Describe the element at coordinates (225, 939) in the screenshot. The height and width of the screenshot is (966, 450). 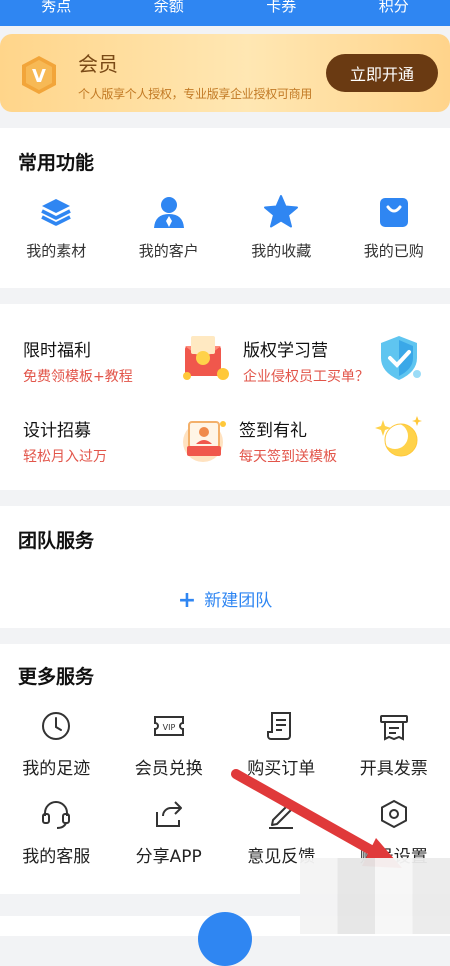
I see `center-add-button` at that location.